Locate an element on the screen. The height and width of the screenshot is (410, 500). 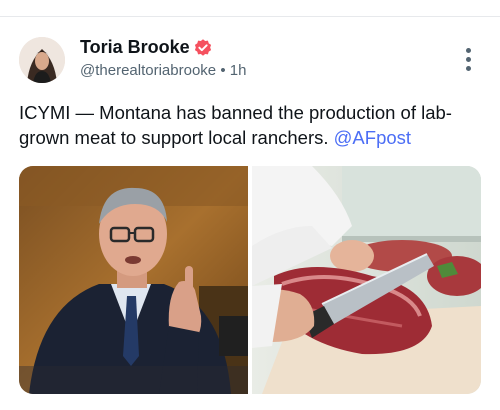
top-divider is located at coordinates (250, 16).